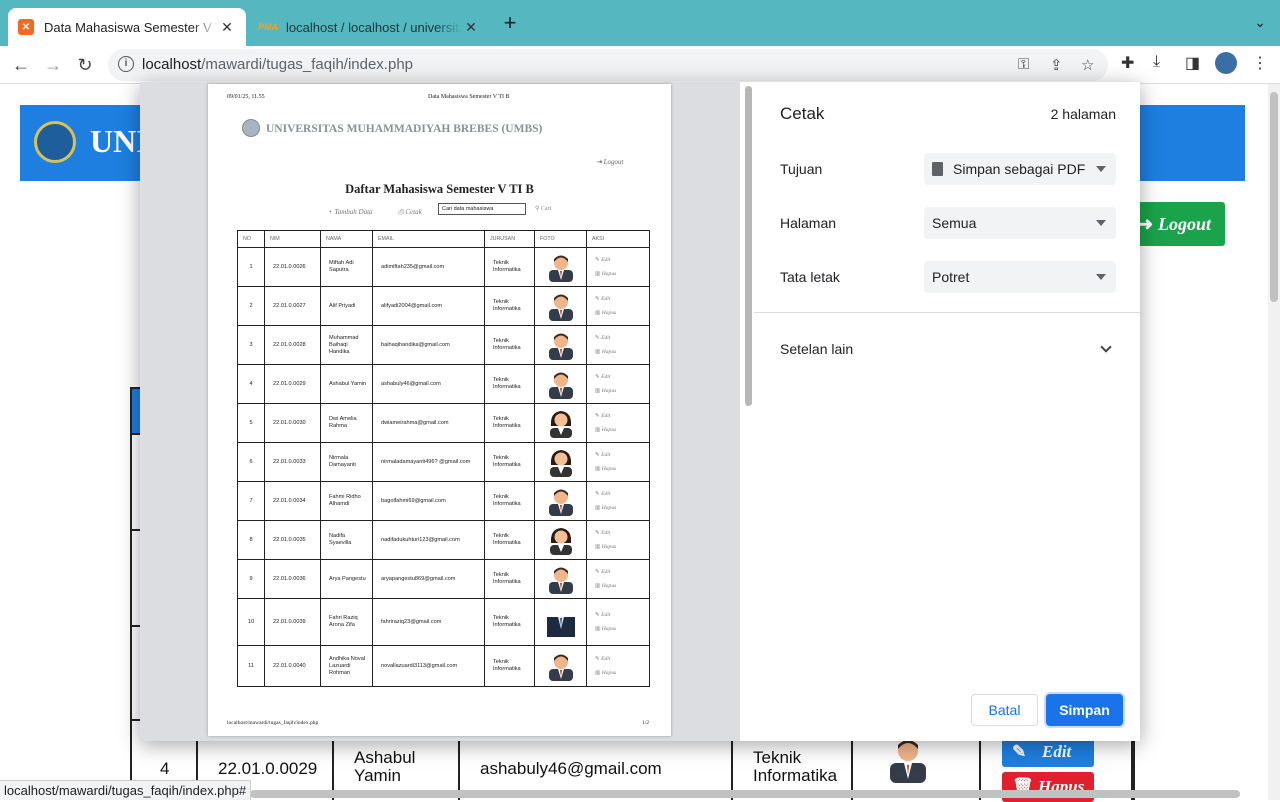  I want to click on cell-nama: Fahri Raziq Arona Zifa, so click(346, 622).